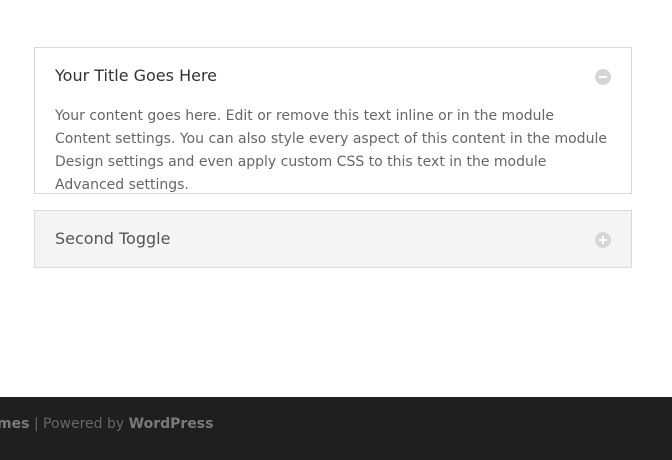 This screenshot has height=460, width=672. What do you see at coordinates (14, 424) in the screenshot?
I see `theme-credit-link: mes` at bounding box center [14, 424].